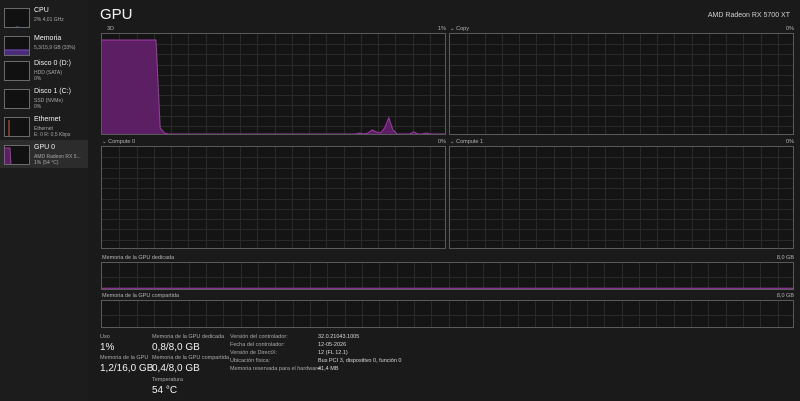 The image size is (800, 401). I want to click on sidebar-item-usage: 1% (54 °C), so click(46, 163).